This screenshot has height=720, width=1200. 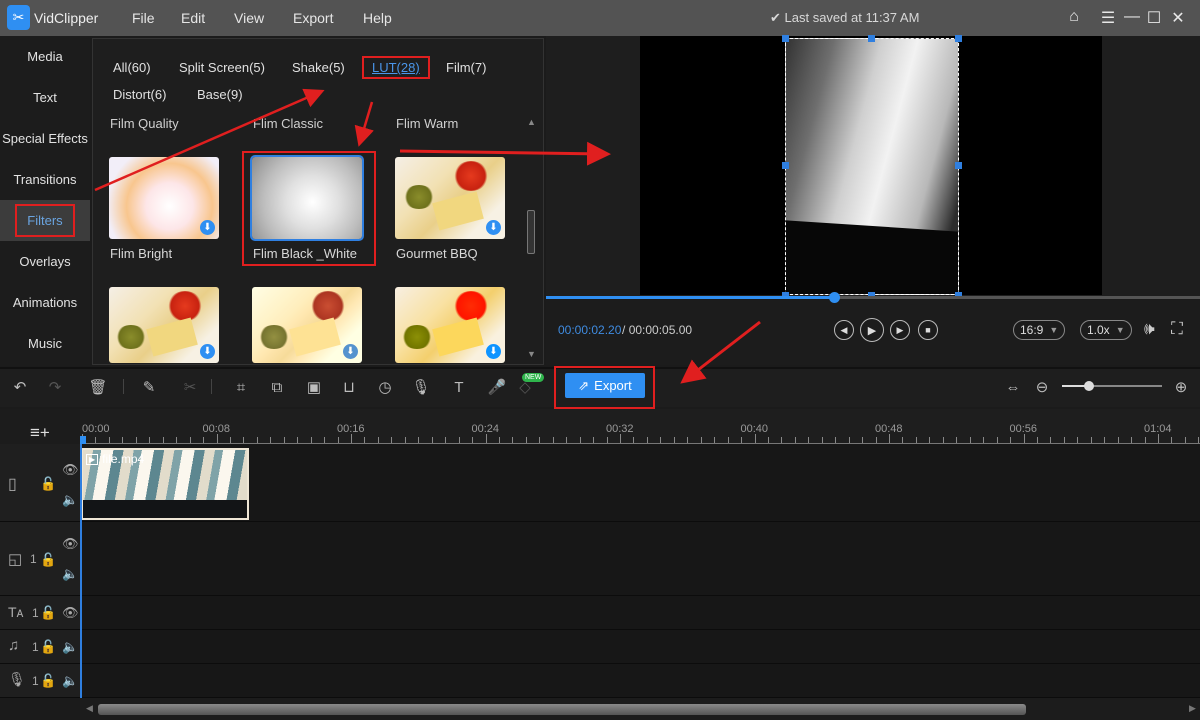 What do you see at coordinates (1039, 330) in the screenshot?
I see `aspect-ratio-dropdown: 16:9 ▼` at bounding box center [1039, 330].